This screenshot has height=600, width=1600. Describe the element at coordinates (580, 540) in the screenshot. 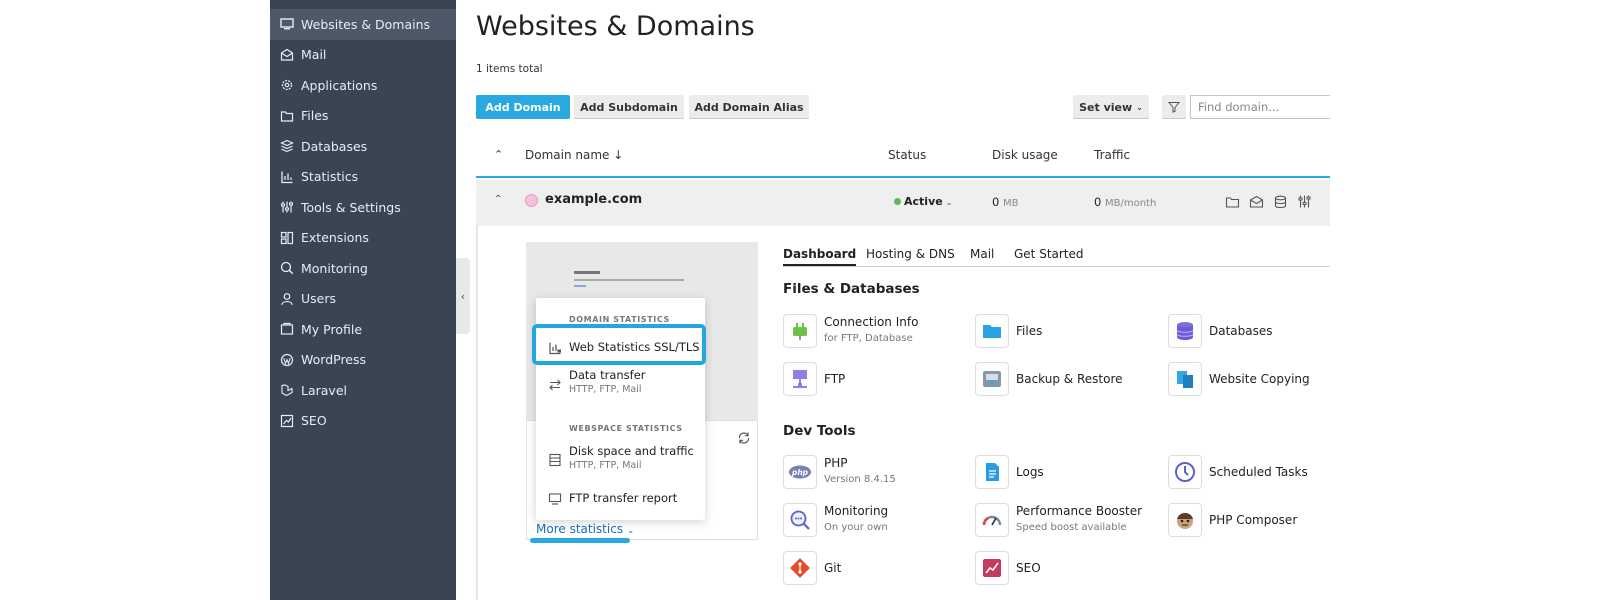

I see `focus-indicator-bar` at that location.